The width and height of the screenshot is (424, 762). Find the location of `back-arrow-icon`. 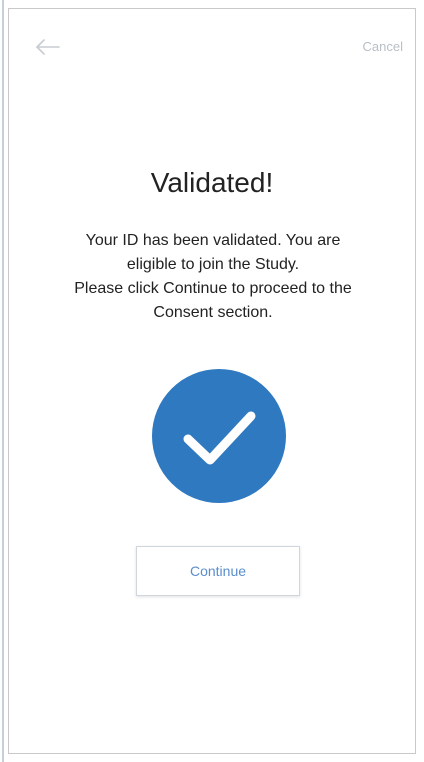

back-arrow-icon is located at coordinates (48, 47).